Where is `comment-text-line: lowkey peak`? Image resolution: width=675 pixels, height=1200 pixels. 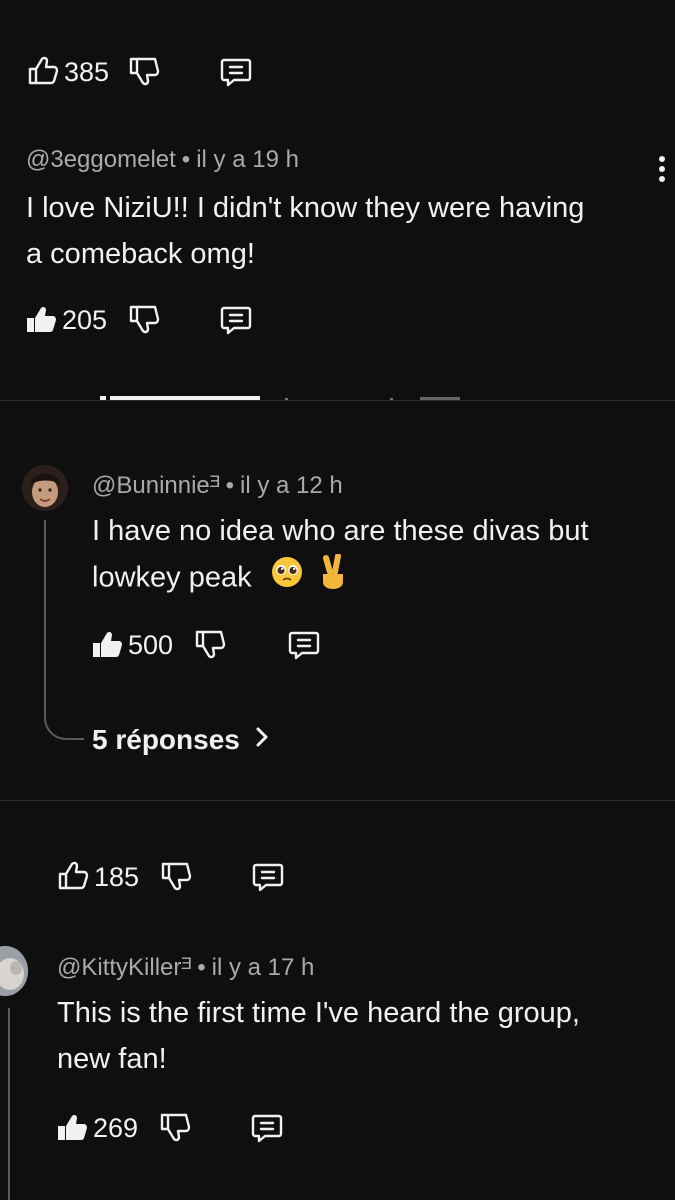
comment-text-line: lowkey peak is located at coordinates (172, 577).